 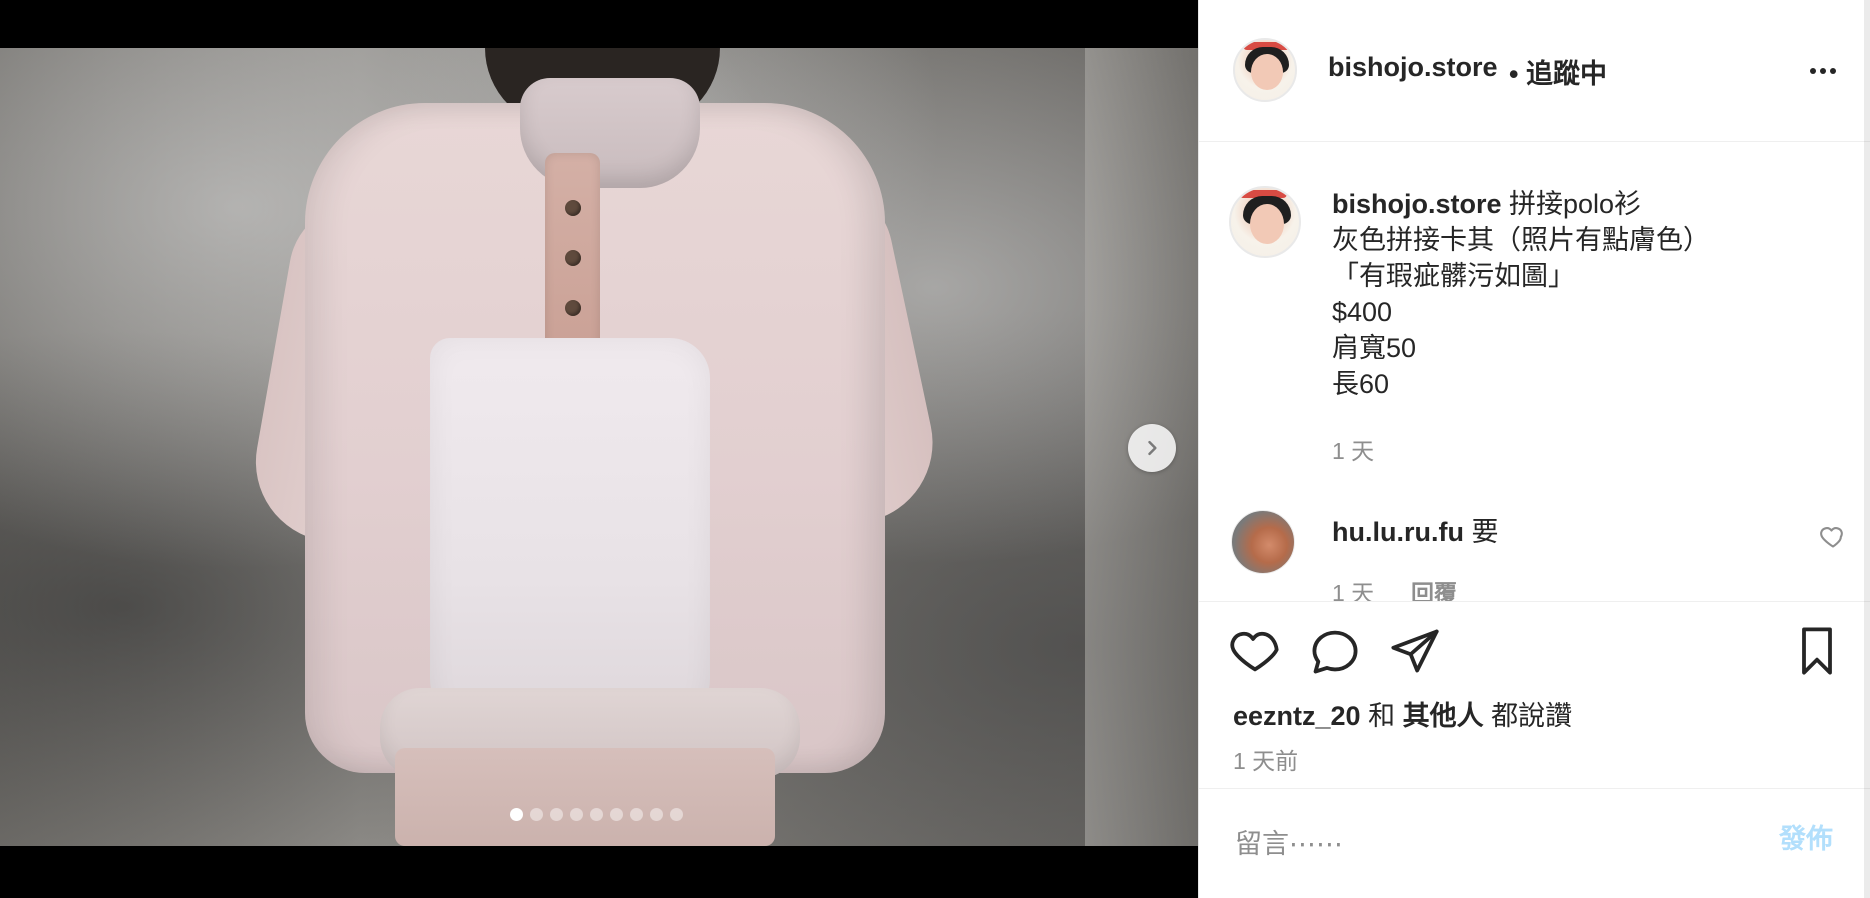 I want to click on heart-icon, so click(x=1254, y=651).